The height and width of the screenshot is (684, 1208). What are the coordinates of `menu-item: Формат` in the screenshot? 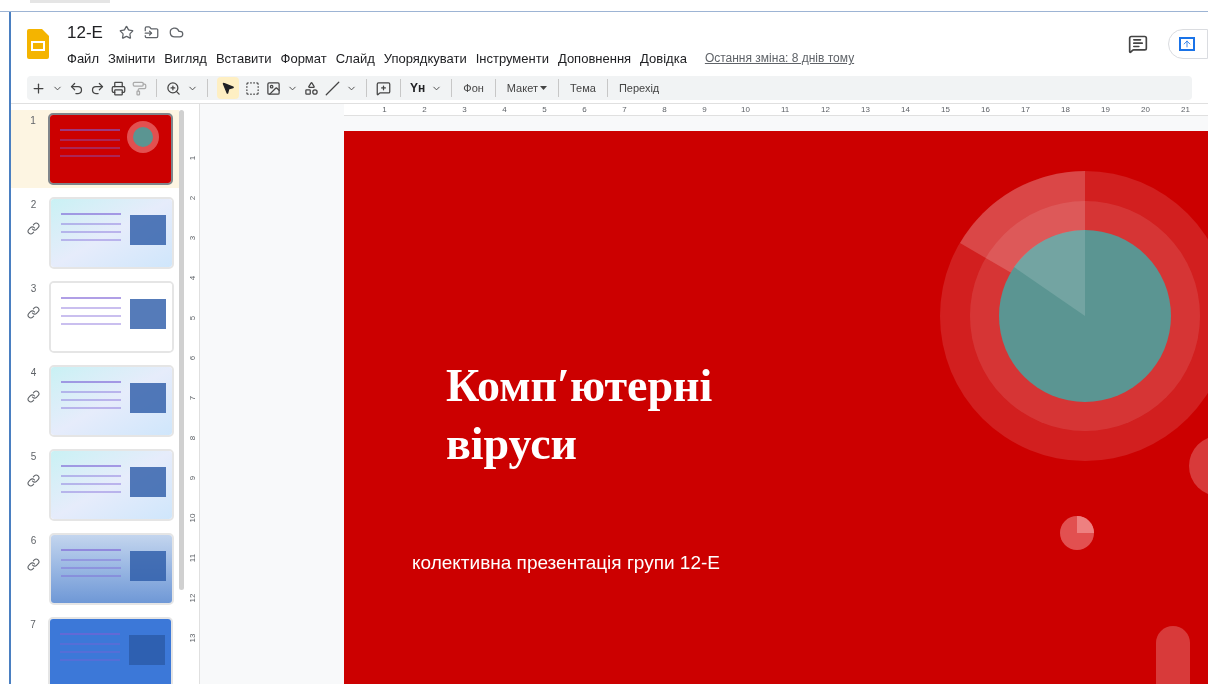 It's located at (303, 58).